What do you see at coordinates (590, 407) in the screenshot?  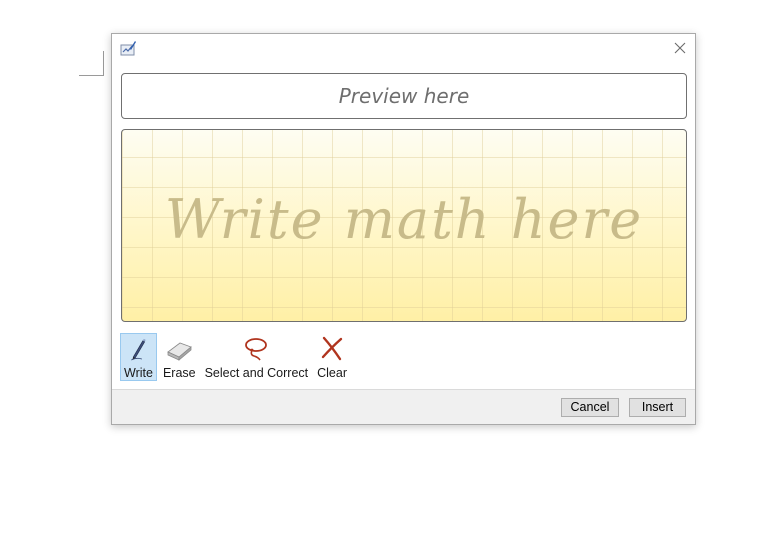 I see `cancel-button: Cancel` at bounding box center [590, 407].